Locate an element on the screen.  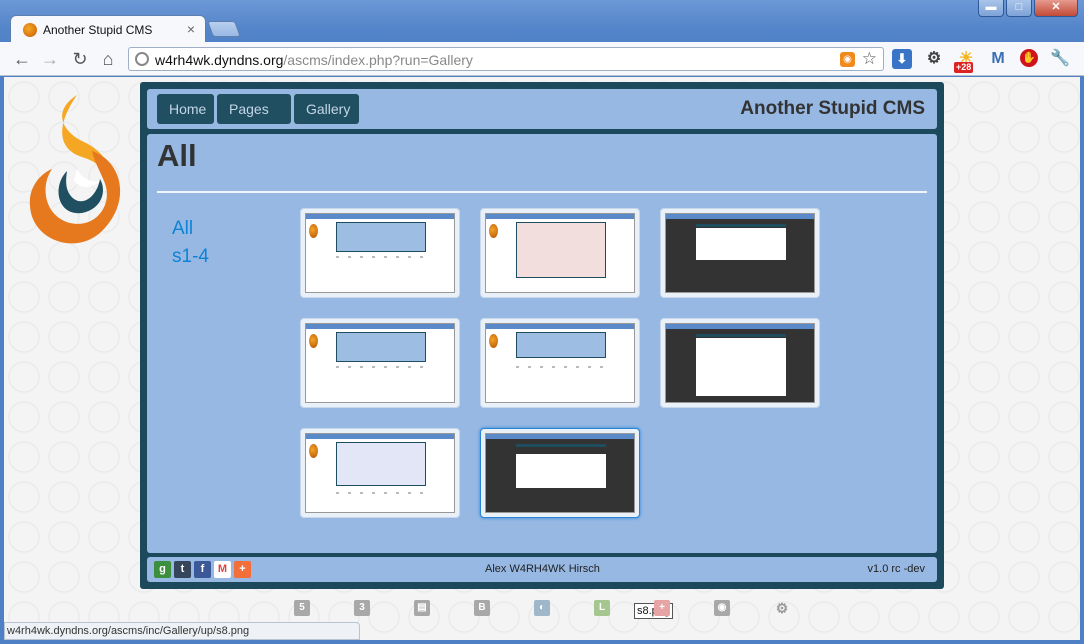
rss-icon: ◉ is located at coordinates (722, 608).